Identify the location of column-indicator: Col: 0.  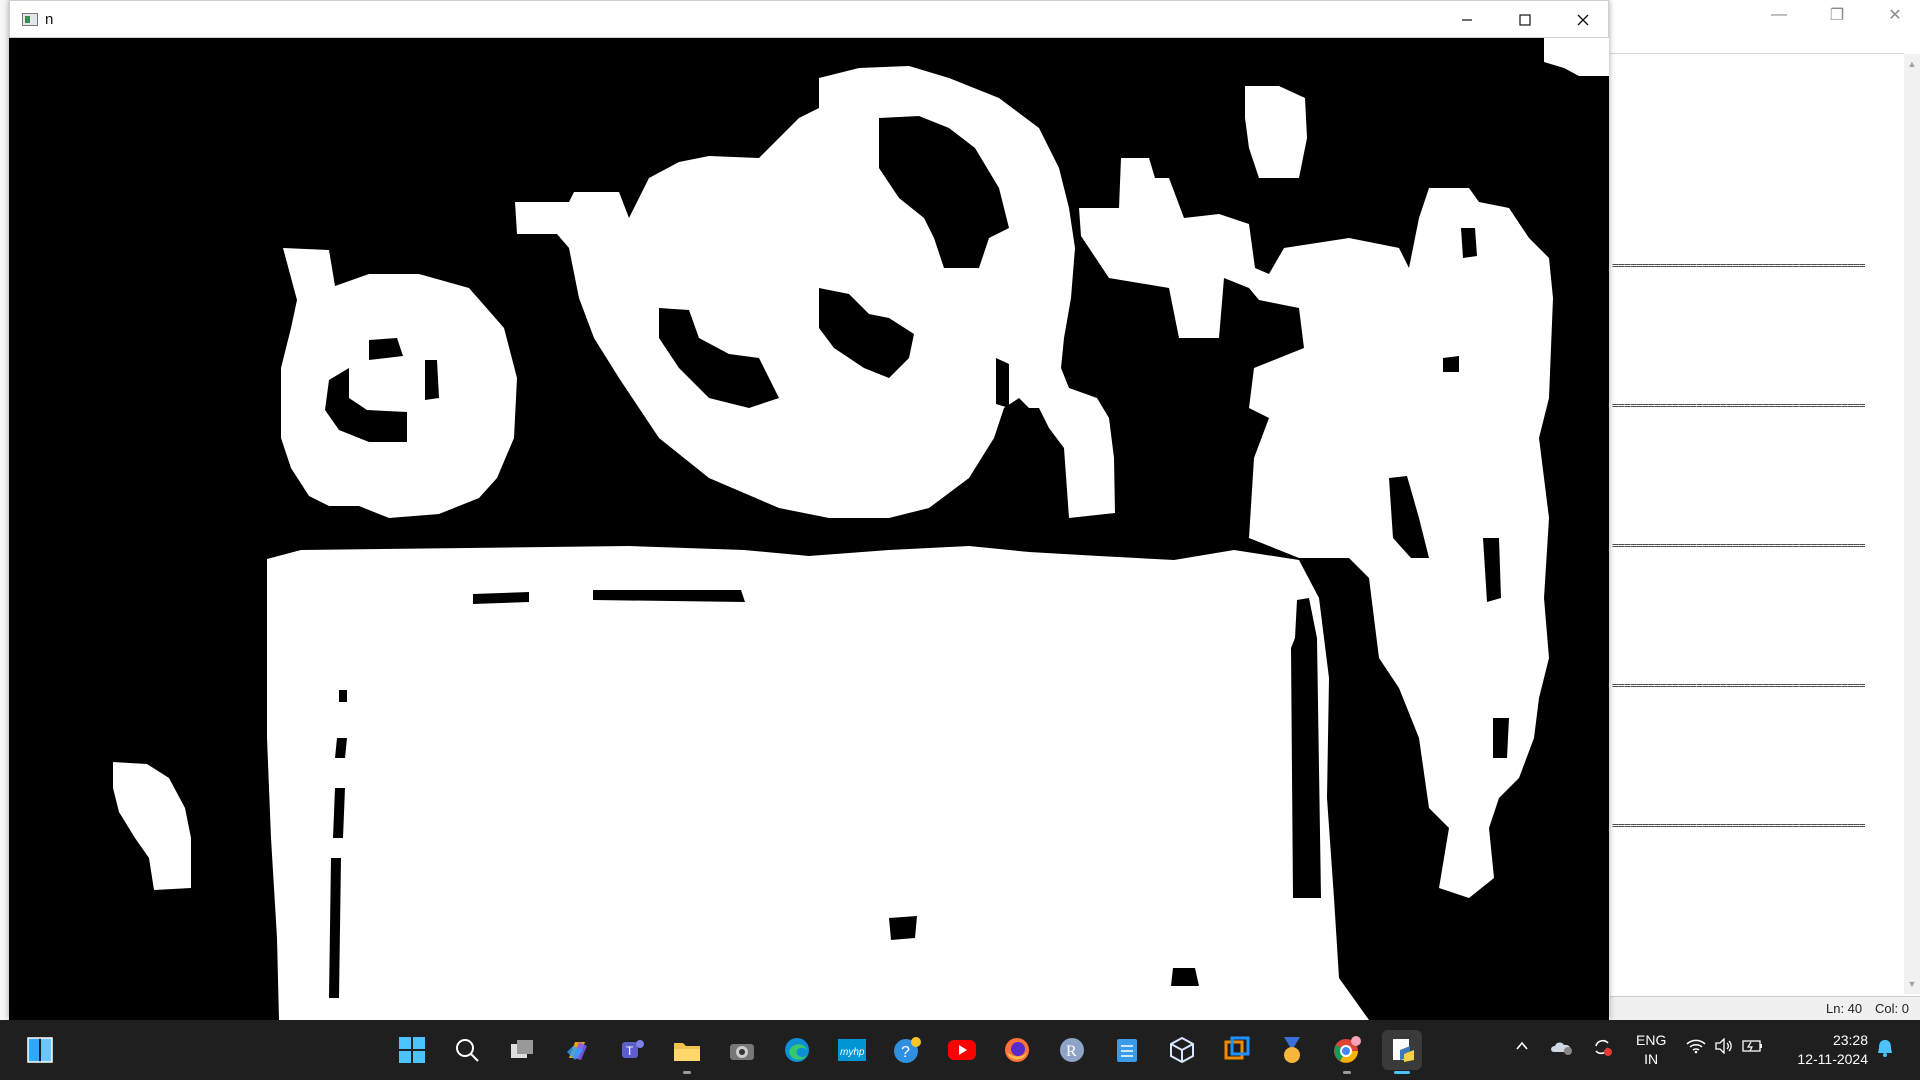
(1892, 1008).